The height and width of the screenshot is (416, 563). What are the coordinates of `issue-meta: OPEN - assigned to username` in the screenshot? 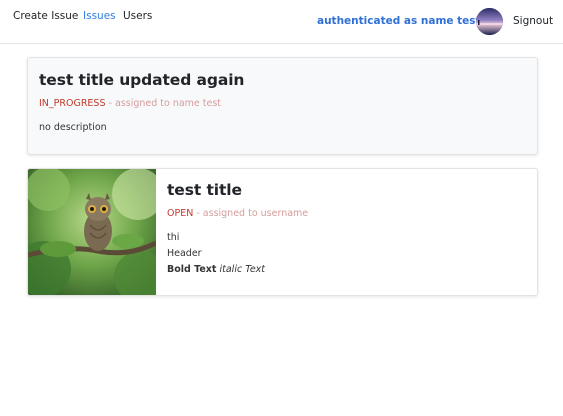 It's located at (237, 213).